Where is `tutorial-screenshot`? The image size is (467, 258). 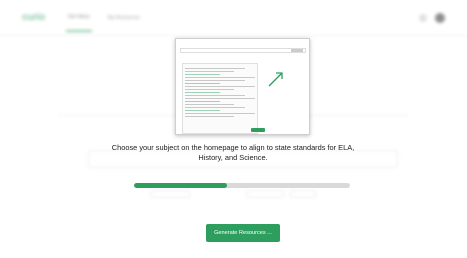
tutorial-screenshot is located at coordinates (242, 86).